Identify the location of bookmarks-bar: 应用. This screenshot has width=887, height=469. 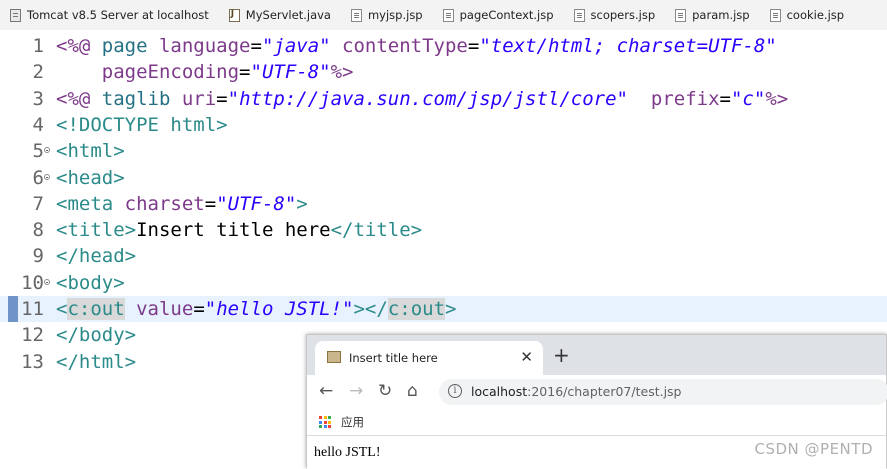
(596, 422).